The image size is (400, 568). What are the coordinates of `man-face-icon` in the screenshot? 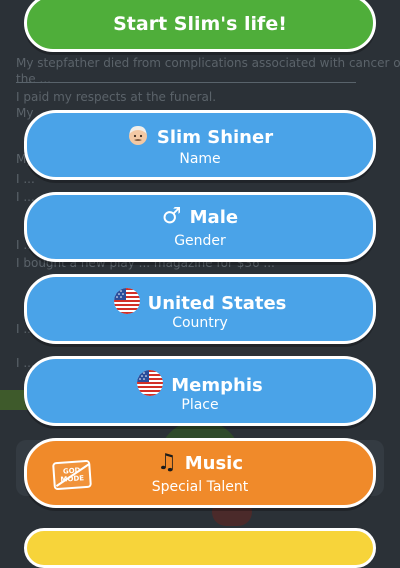 It's located at (138, 137).